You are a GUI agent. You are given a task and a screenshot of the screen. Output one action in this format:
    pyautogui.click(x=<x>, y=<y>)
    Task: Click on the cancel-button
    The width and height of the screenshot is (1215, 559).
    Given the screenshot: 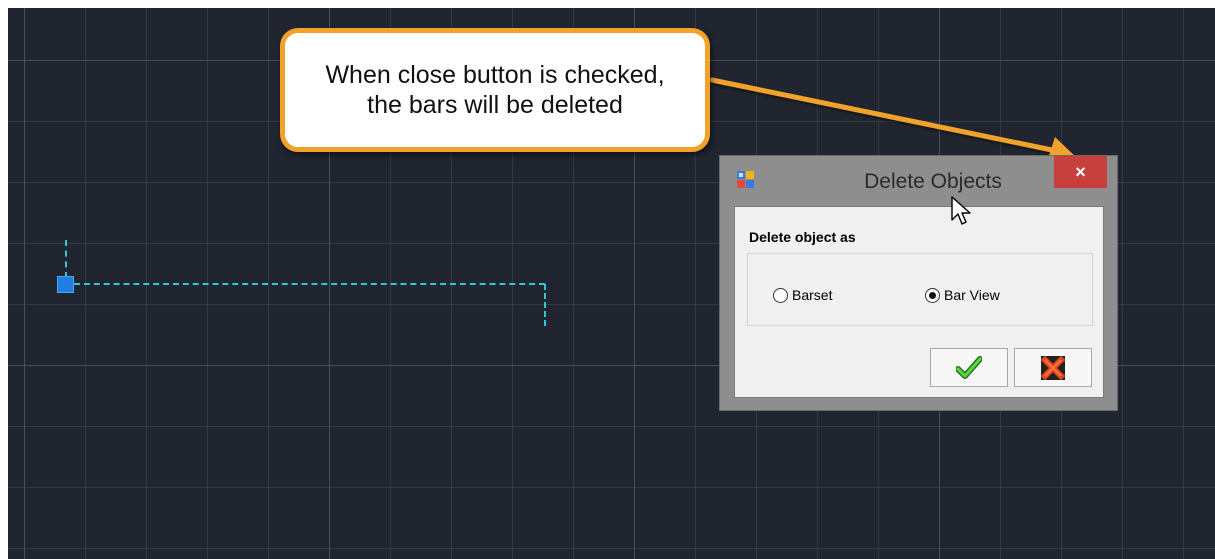 What is the action you would take?
    pyautogui.click(x=1053, y=367)
    